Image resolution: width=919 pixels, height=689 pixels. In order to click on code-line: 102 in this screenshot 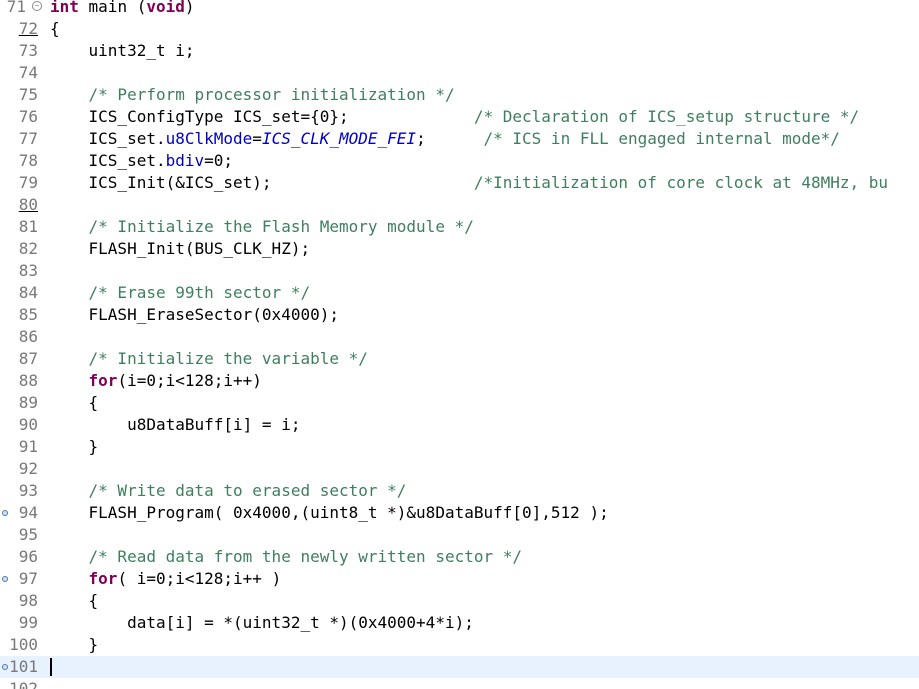, I will do `click(459, 683)`.